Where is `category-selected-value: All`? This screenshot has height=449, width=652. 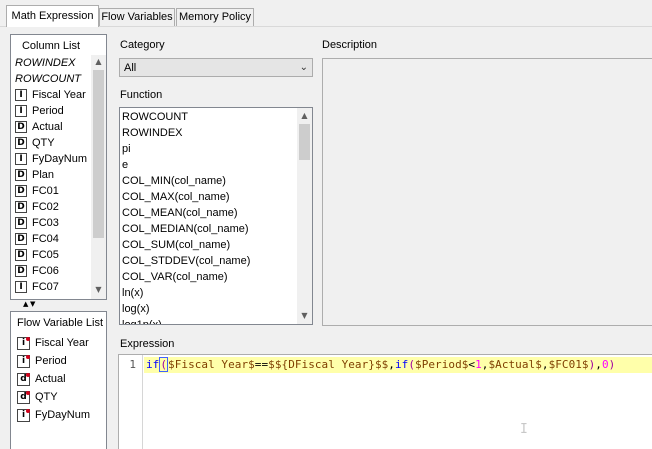
category-selected-value: All is located at coordinates (130, 68).